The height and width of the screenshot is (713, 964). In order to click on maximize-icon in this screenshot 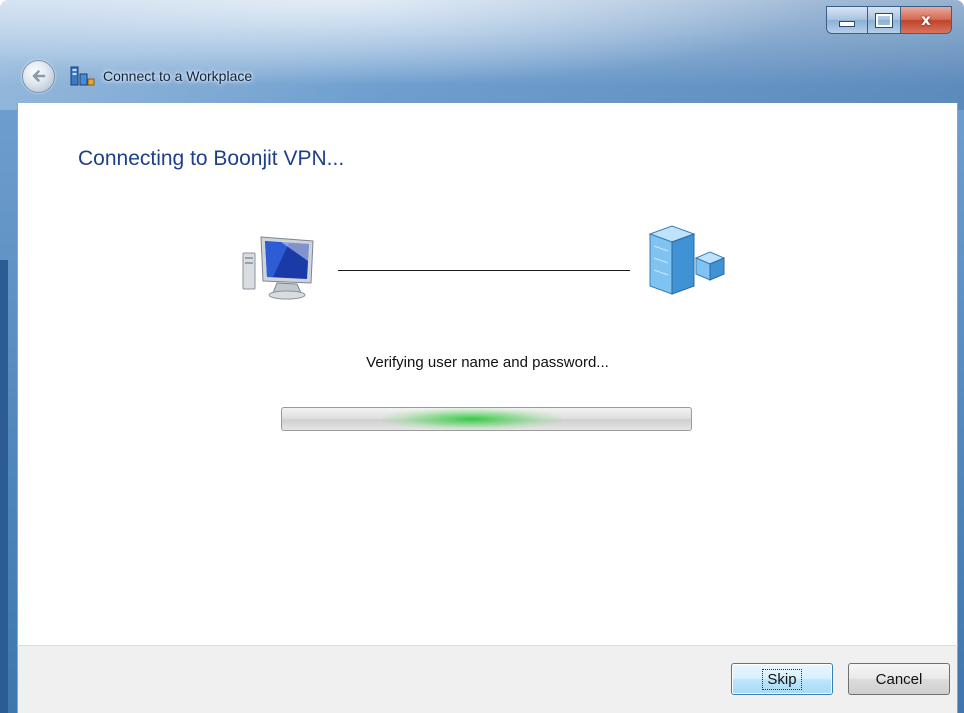, I will do `click(884, 20)`.